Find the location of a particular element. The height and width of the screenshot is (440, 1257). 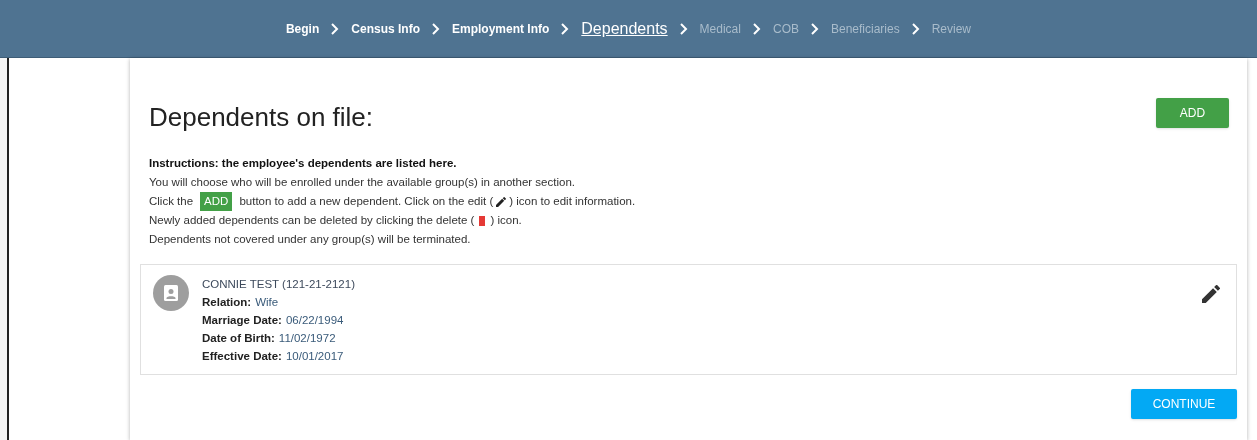

avatar-icon is located at coordinates (171, 293).